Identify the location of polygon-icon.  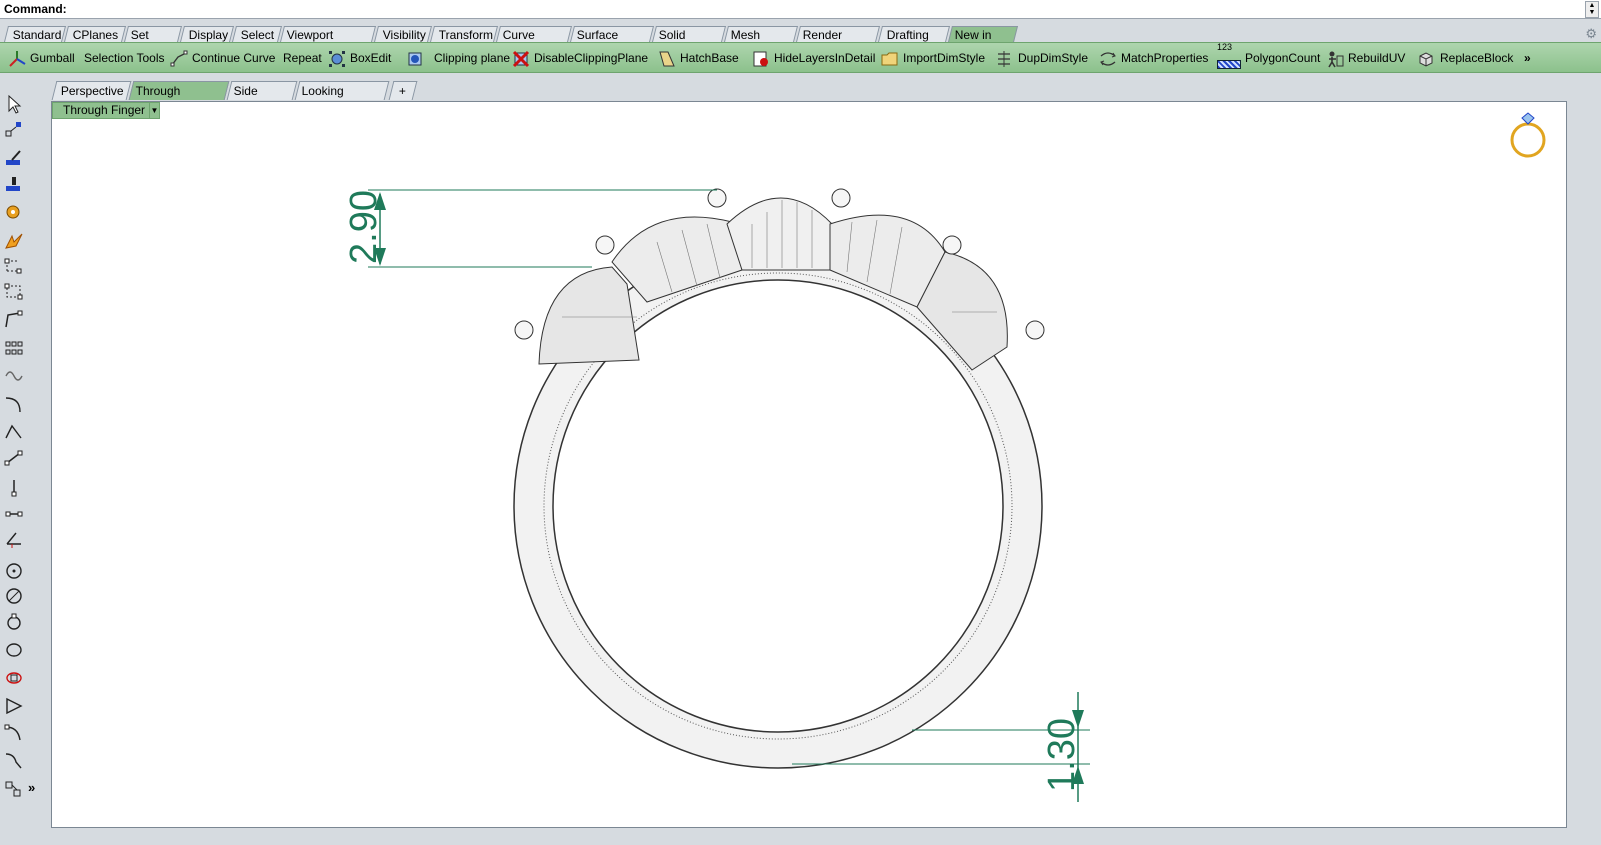
(14, 706).